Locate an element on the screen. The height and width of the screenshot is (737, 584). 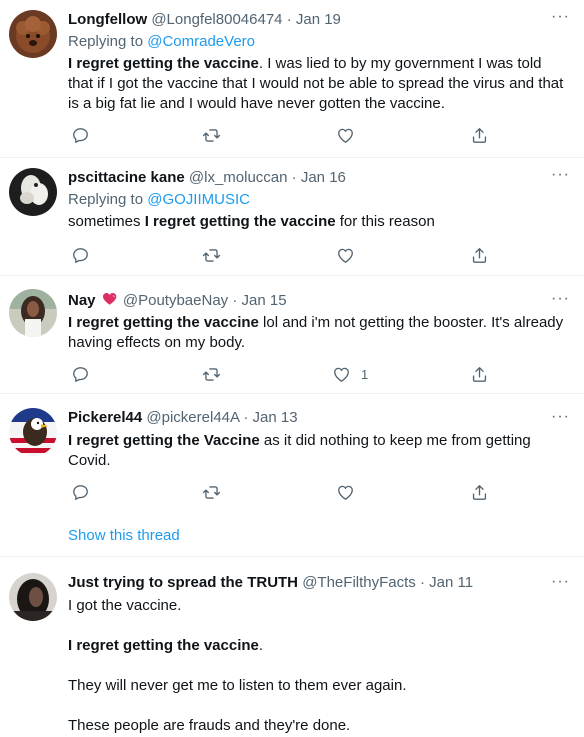
display-name: Just trying to spread the TRUTH is located at coordinates (183, 582).